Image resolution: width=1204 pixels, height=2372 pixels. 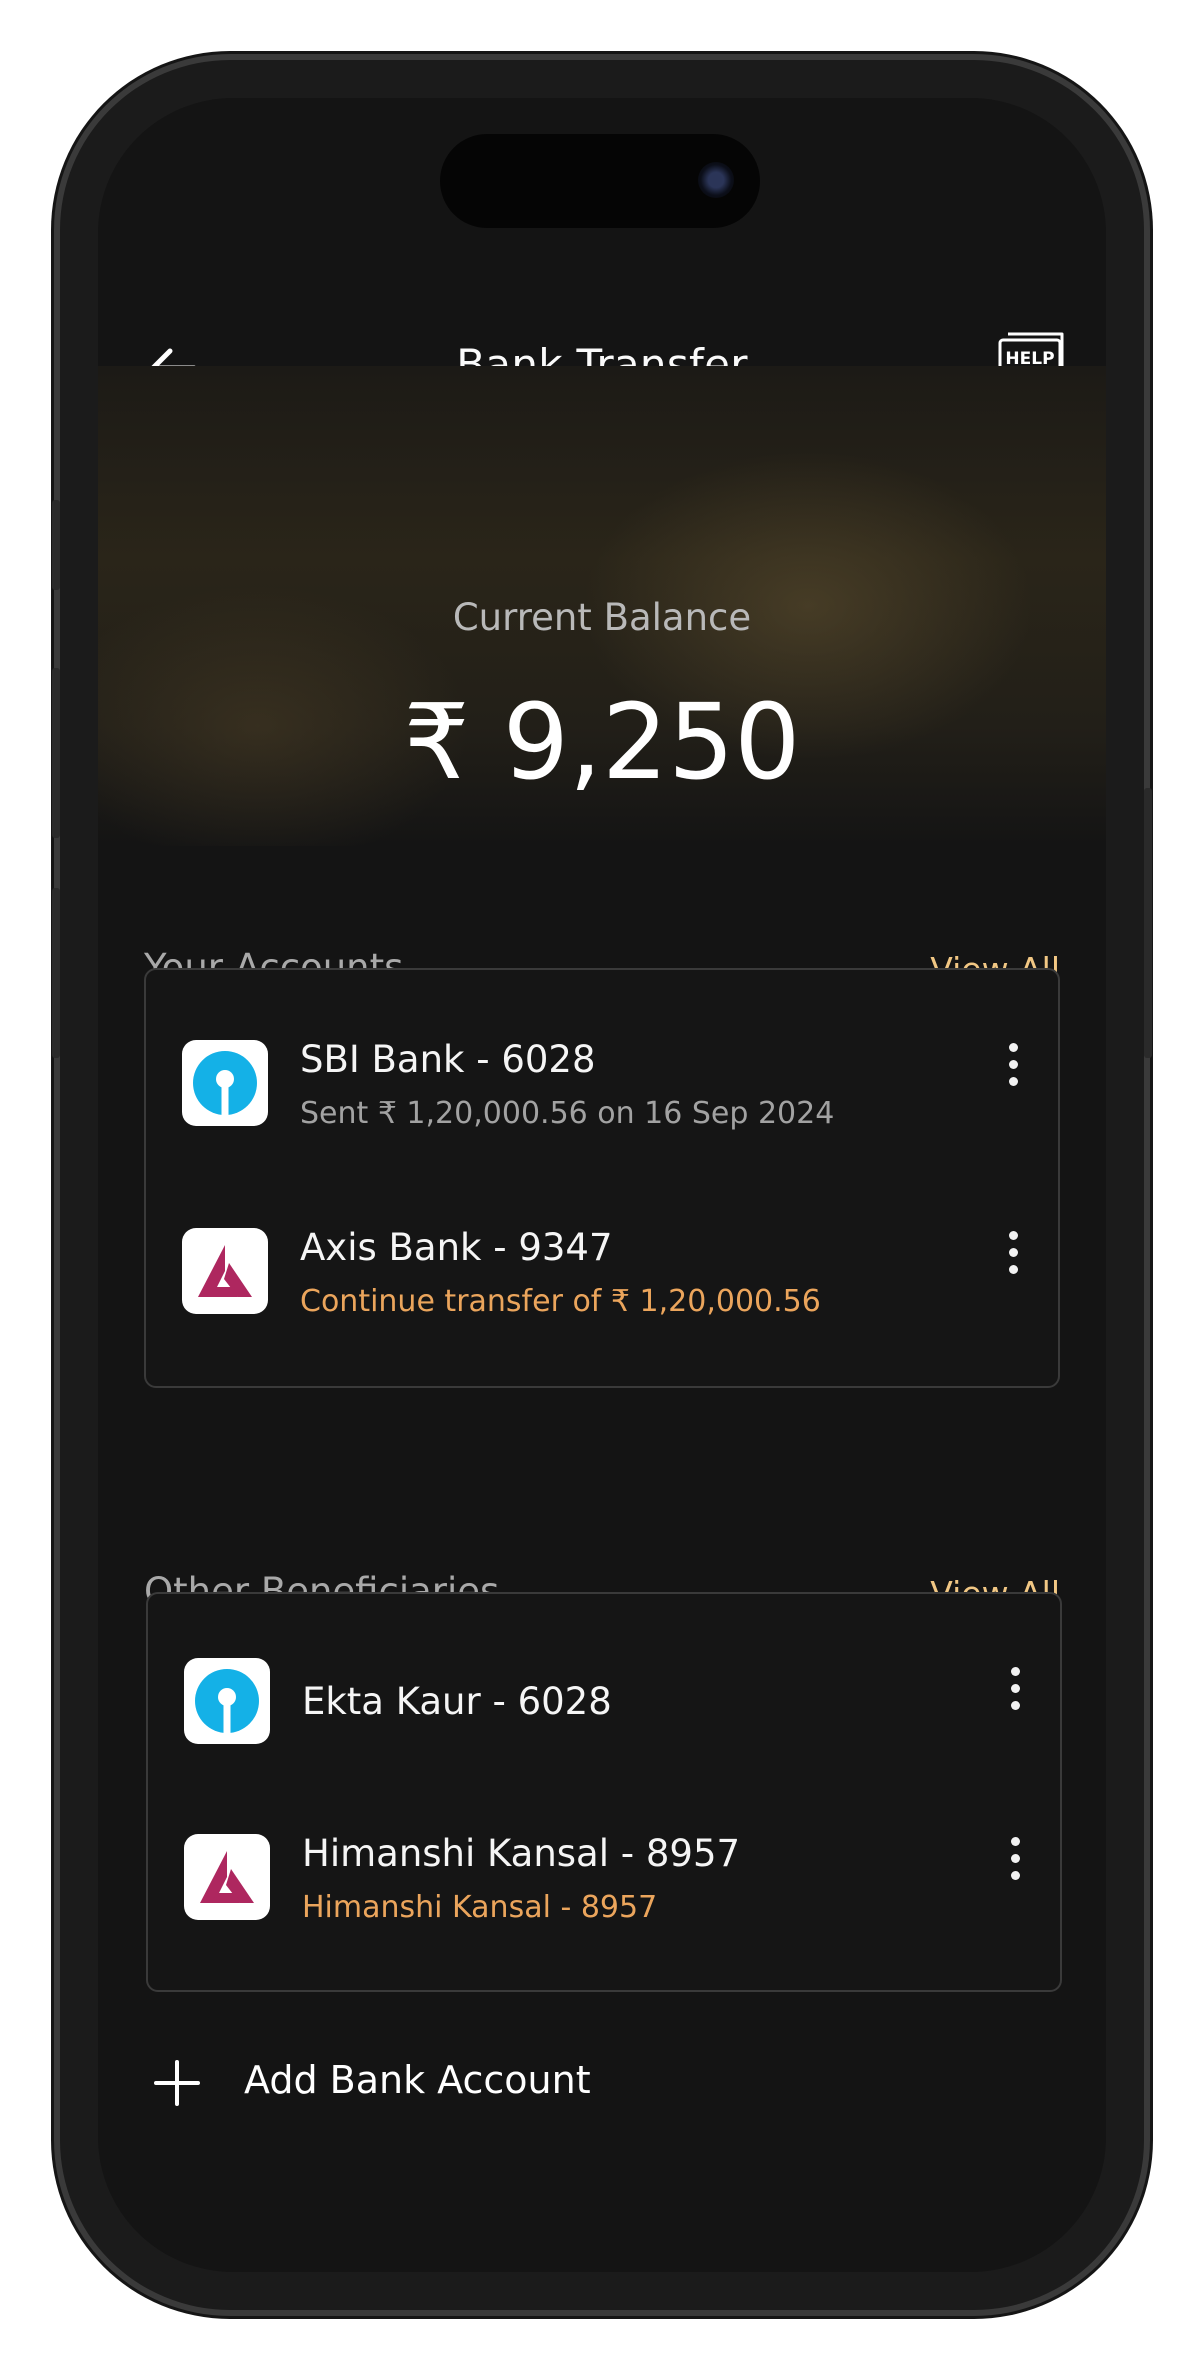 What do you see at coordinates (1148, 923) in the screenshot?
I see `power-button` at bounding box center [1148, 923].